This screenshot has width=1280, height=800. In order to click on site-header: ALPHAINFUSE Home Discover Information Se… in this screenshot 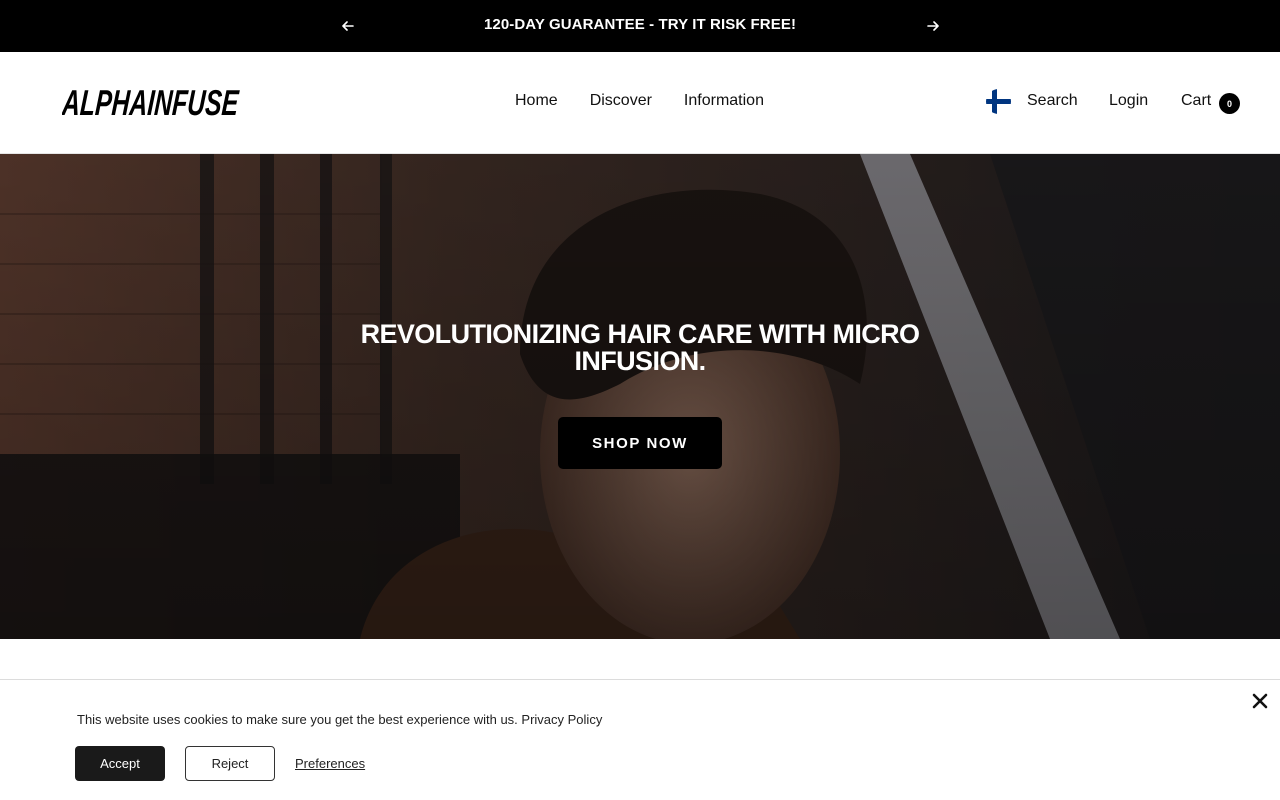, I will do `click(640, 103)`.